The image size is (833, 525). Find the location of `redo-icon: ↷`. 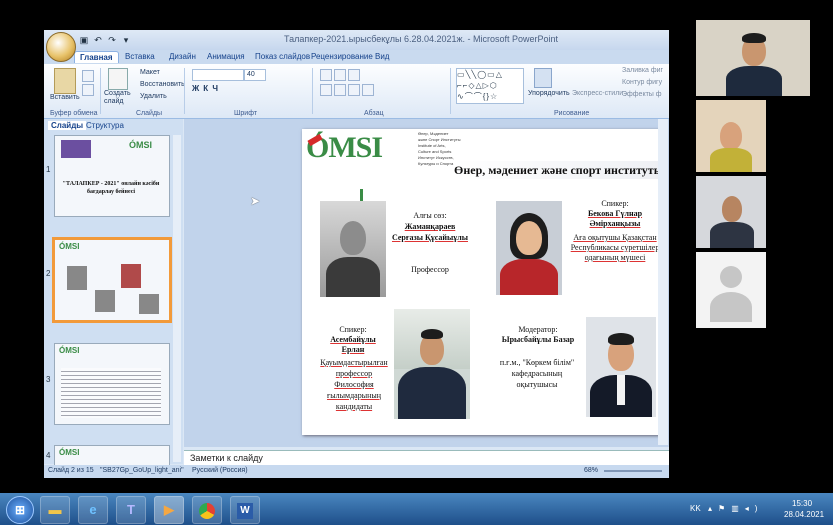

redo-icon: ↷ is located at coordinates (112, 40).